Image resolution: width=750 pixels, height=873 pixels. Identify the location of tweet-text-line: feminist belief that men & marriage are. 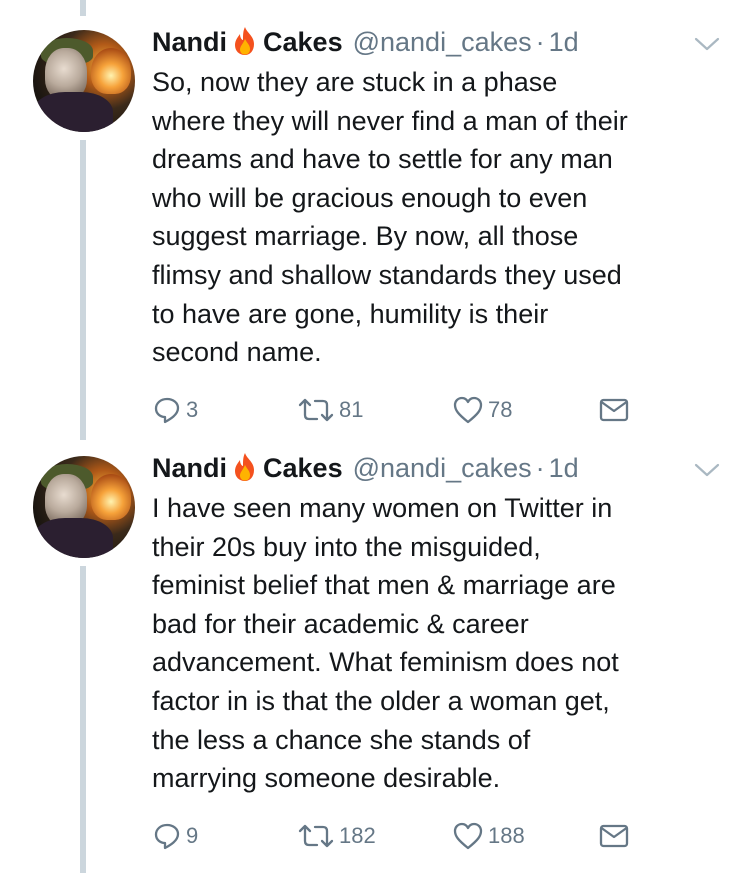
(384, 585).